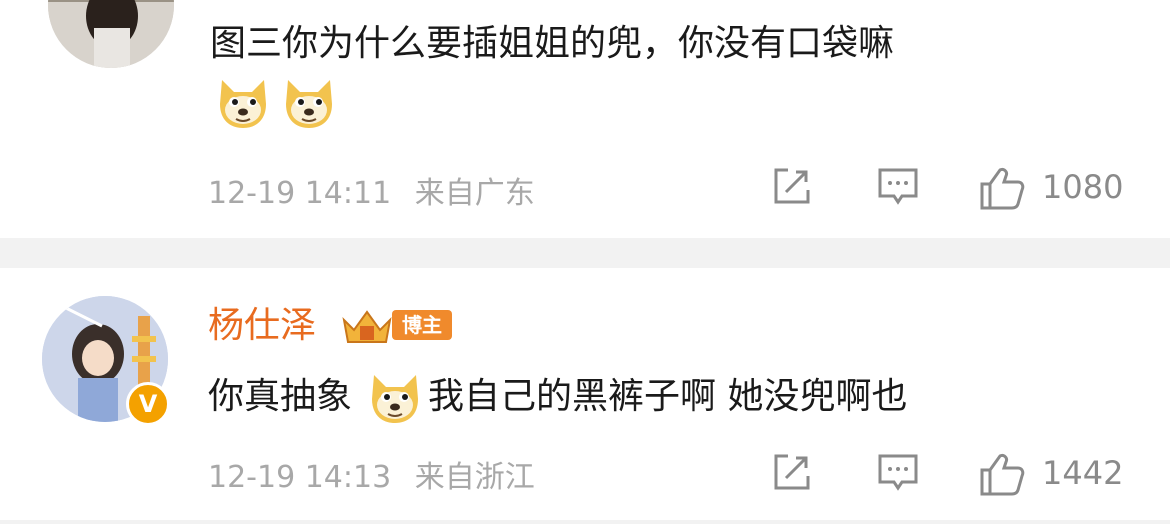 The height and width of the screenshot is (524, 1170). What do you see at coordinates (1083, 473) in the screenshot?
I see `like-count: 1442` at bounding box center [1083, 473].